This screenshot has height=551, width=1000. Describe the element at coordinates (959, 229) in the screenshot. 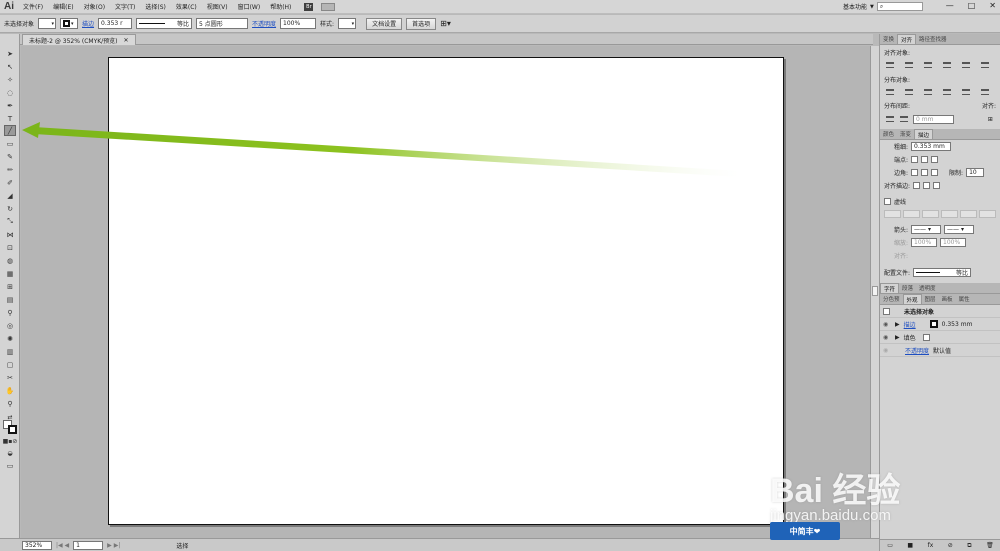

I see `end-arrowhead-select: —— ▾` at that location.